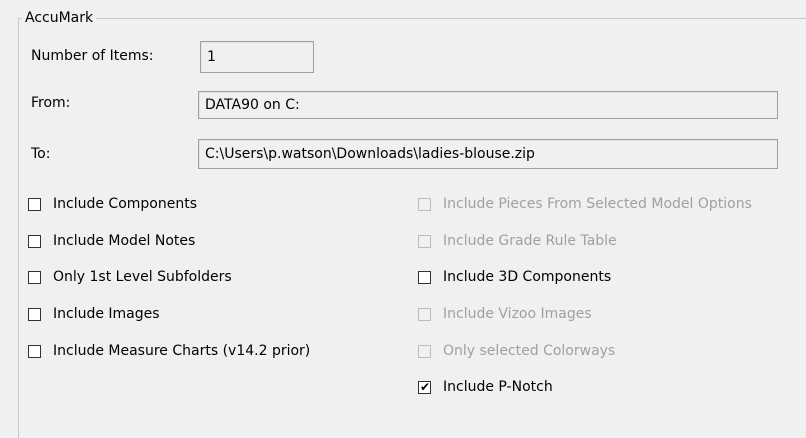  I want to click on only-selected-colorways-option: Only selected Colorways, so click(516, 351).